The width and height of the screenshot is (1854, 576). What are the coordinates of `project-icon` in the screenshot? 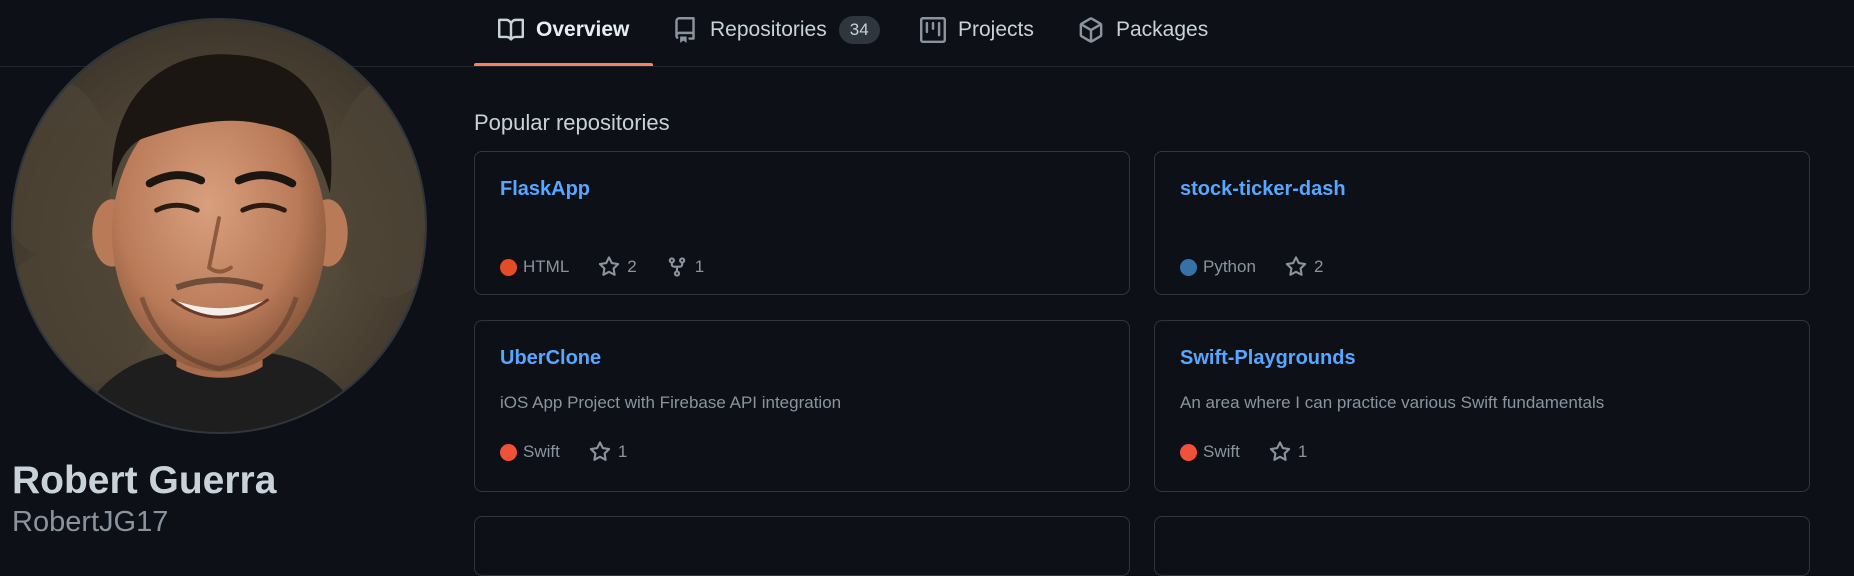 It's located at (933, 30).